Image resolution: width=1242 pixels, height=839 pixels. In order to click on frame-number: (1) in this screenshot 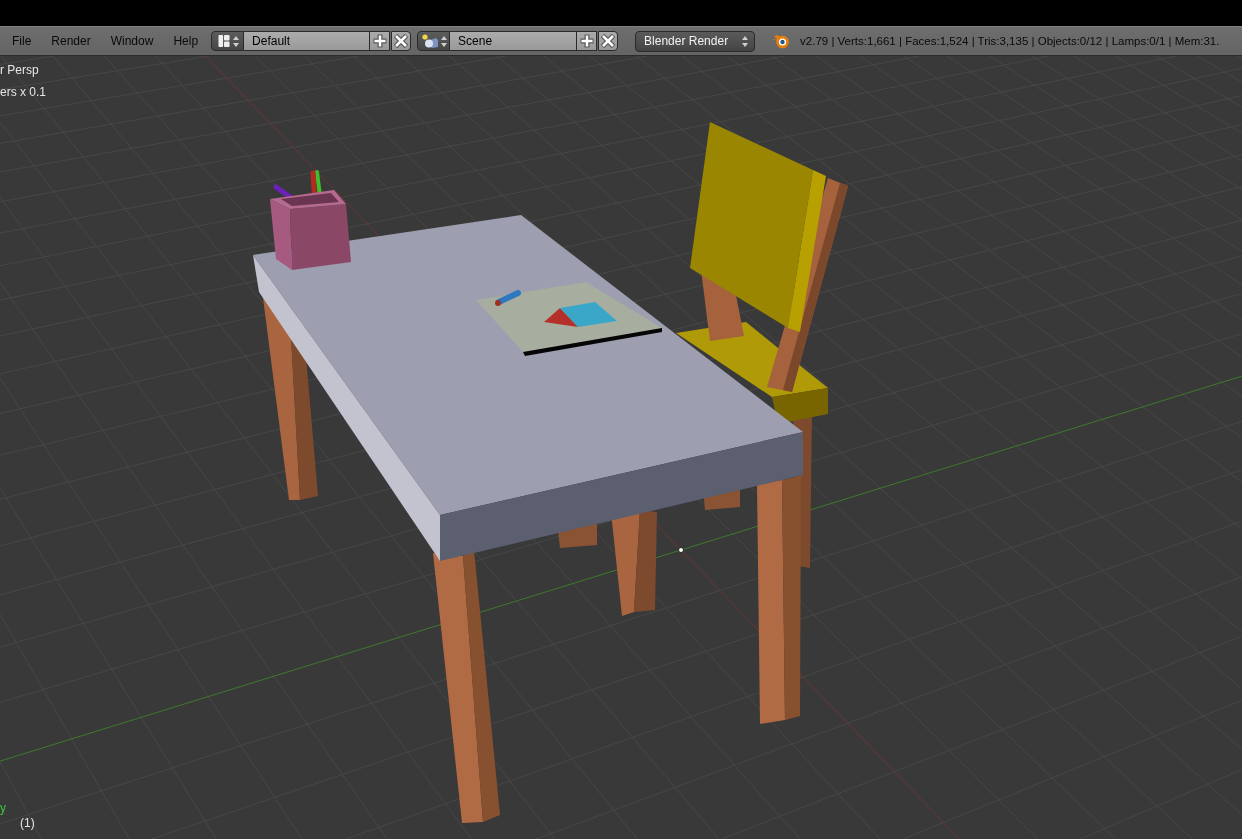, I will do `click(27, 823)`.